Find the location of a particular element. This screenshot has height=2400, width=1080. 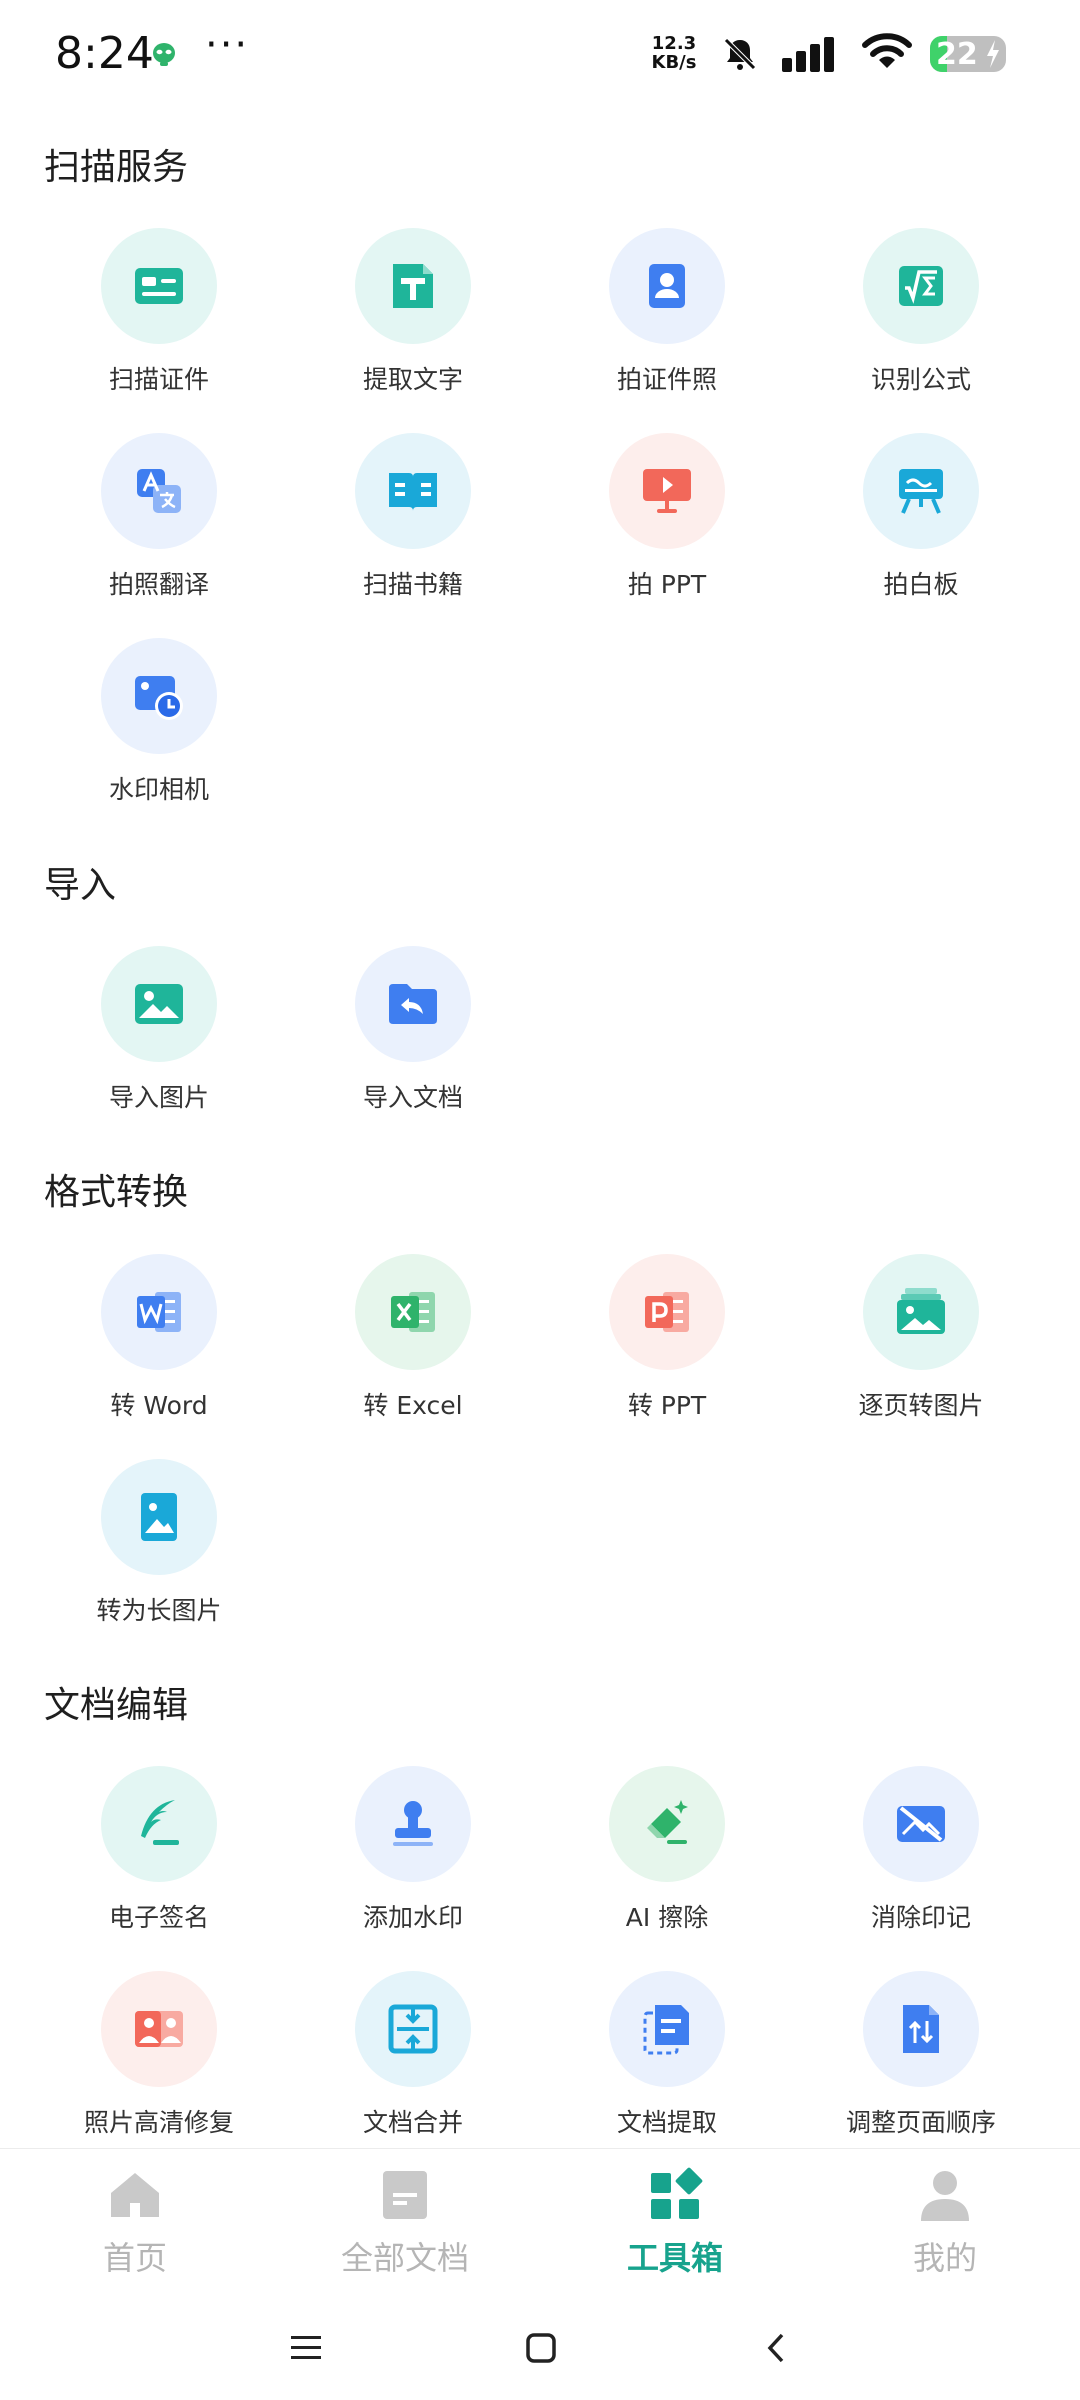

id-card-icon is located at coordinates (159, 286).